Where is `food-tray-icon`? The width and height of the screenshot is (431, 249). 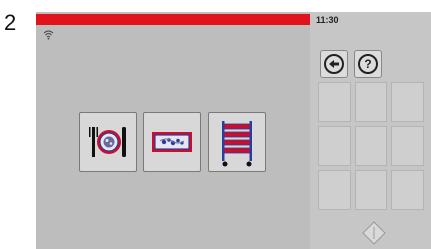 food-tray-icon is located at coordinates (172, 142).